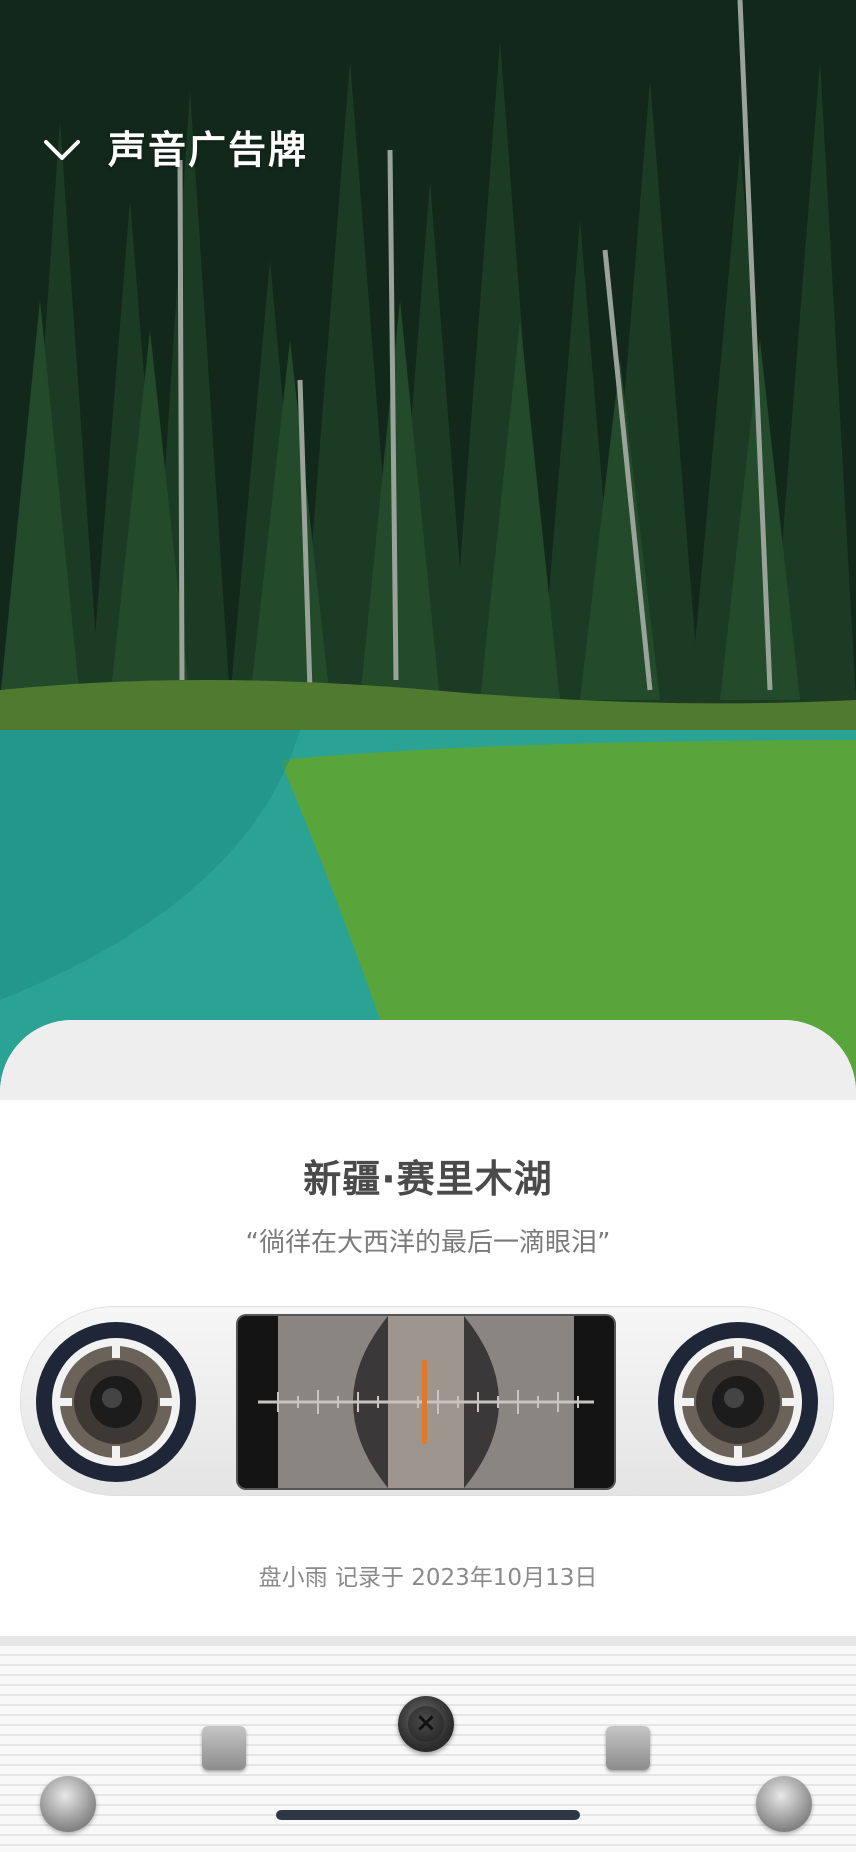 The image size is (856, 1852). Describe the element at coordinates (224, 1748) in the screenshot. I see `left-knob` at that location.